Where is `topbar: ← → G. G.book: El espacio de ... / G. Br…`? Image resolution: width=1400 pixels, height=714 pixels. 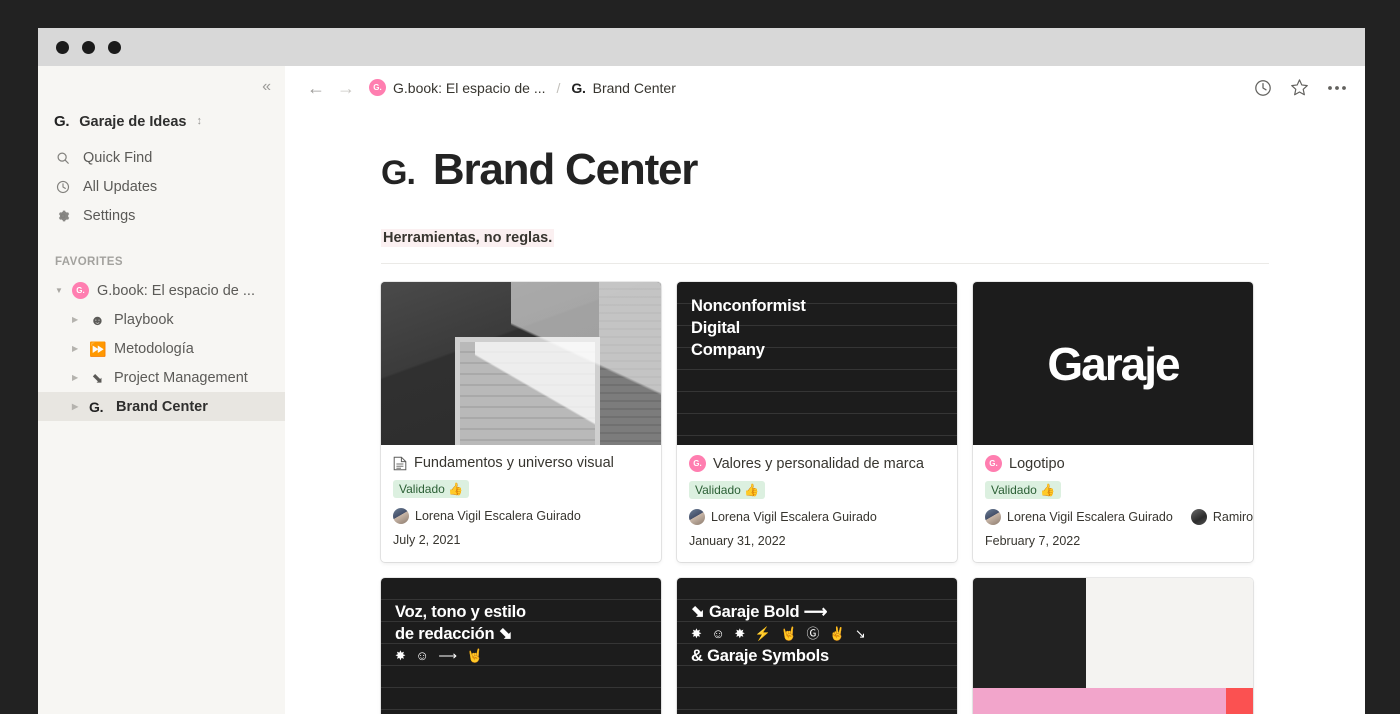
topbar: ← → G. G.book: El espacio de ... / G. Br… is located at coordinates (825, 87).